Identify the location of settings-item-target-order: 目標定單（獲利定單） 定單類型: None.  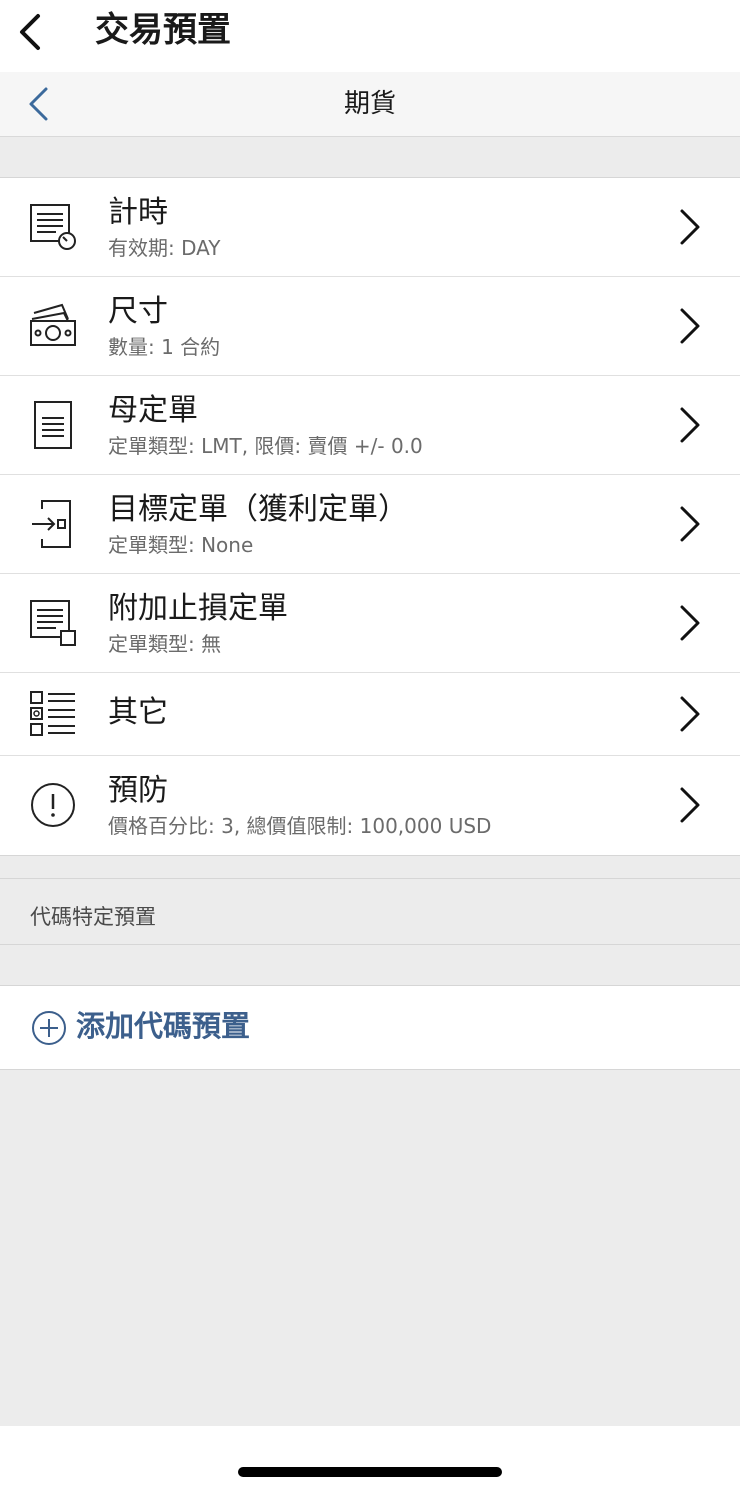
(370, 524).